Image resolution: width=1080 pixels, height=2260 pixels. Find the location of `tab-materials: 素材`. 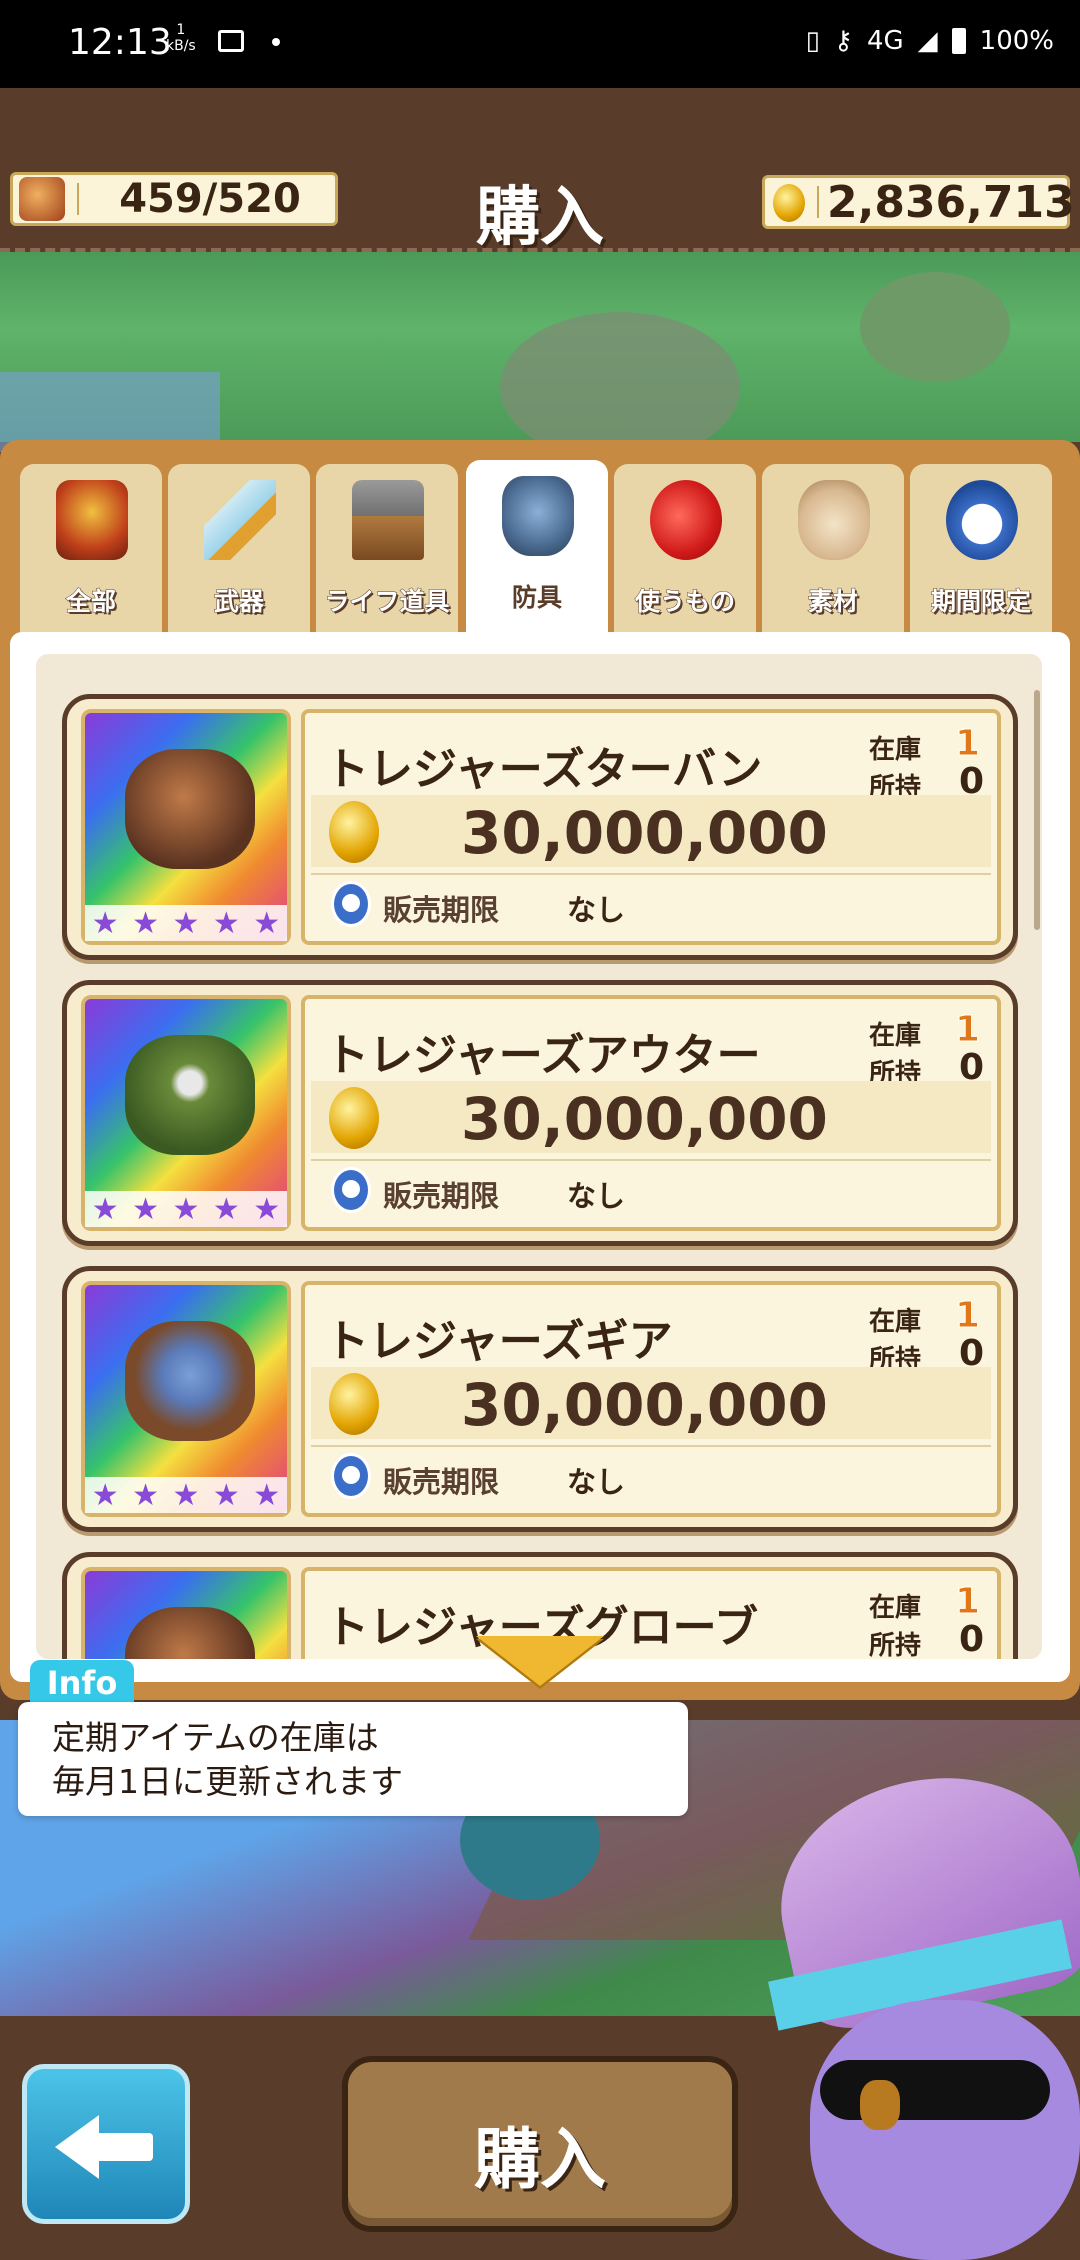

tab-materials: 素材 is located at coordinates (833, 549).